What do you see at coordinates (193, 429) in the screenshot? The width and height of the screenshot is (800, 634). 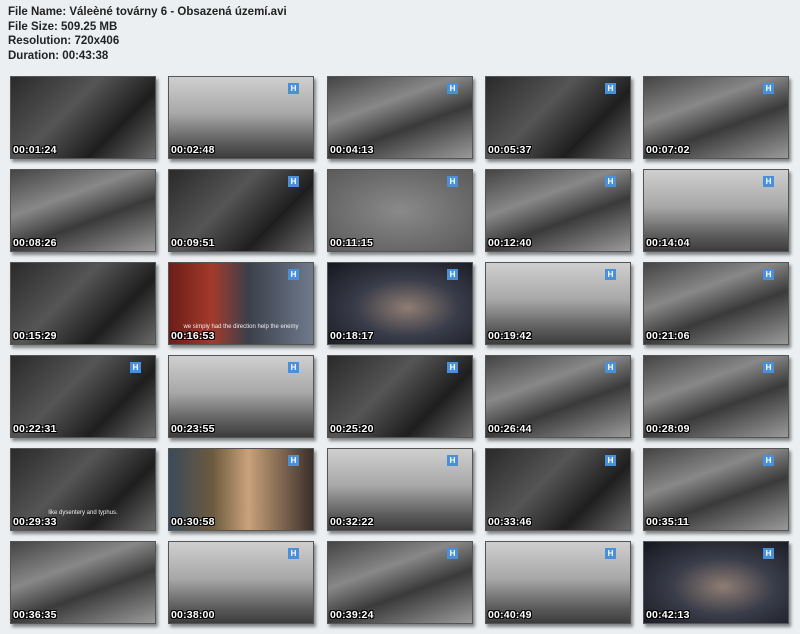 I see `timestamp: 00:23:55` at bounding box center [193, 429].